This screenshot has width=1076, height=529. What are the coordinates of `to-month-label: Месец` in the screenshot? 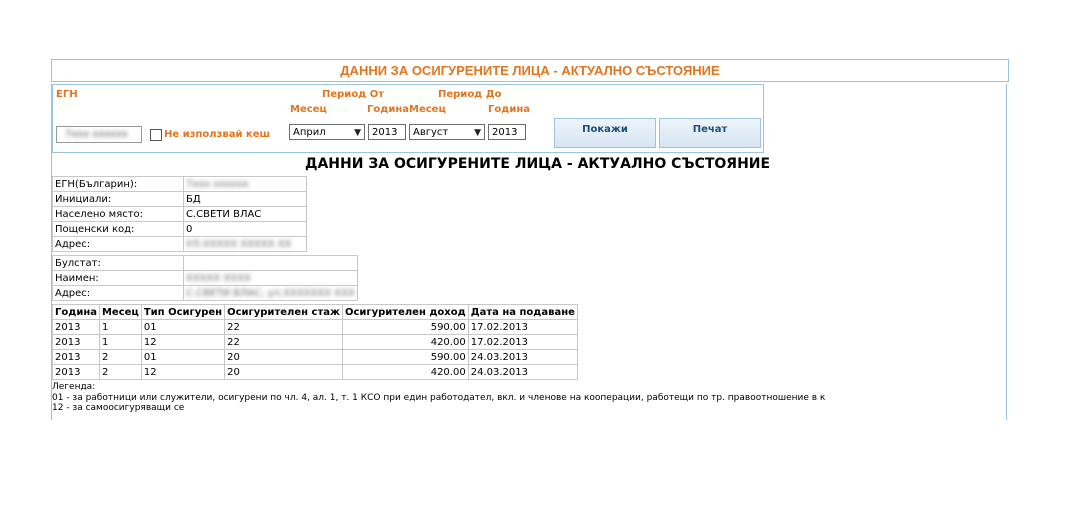 It's located at (427, 109).